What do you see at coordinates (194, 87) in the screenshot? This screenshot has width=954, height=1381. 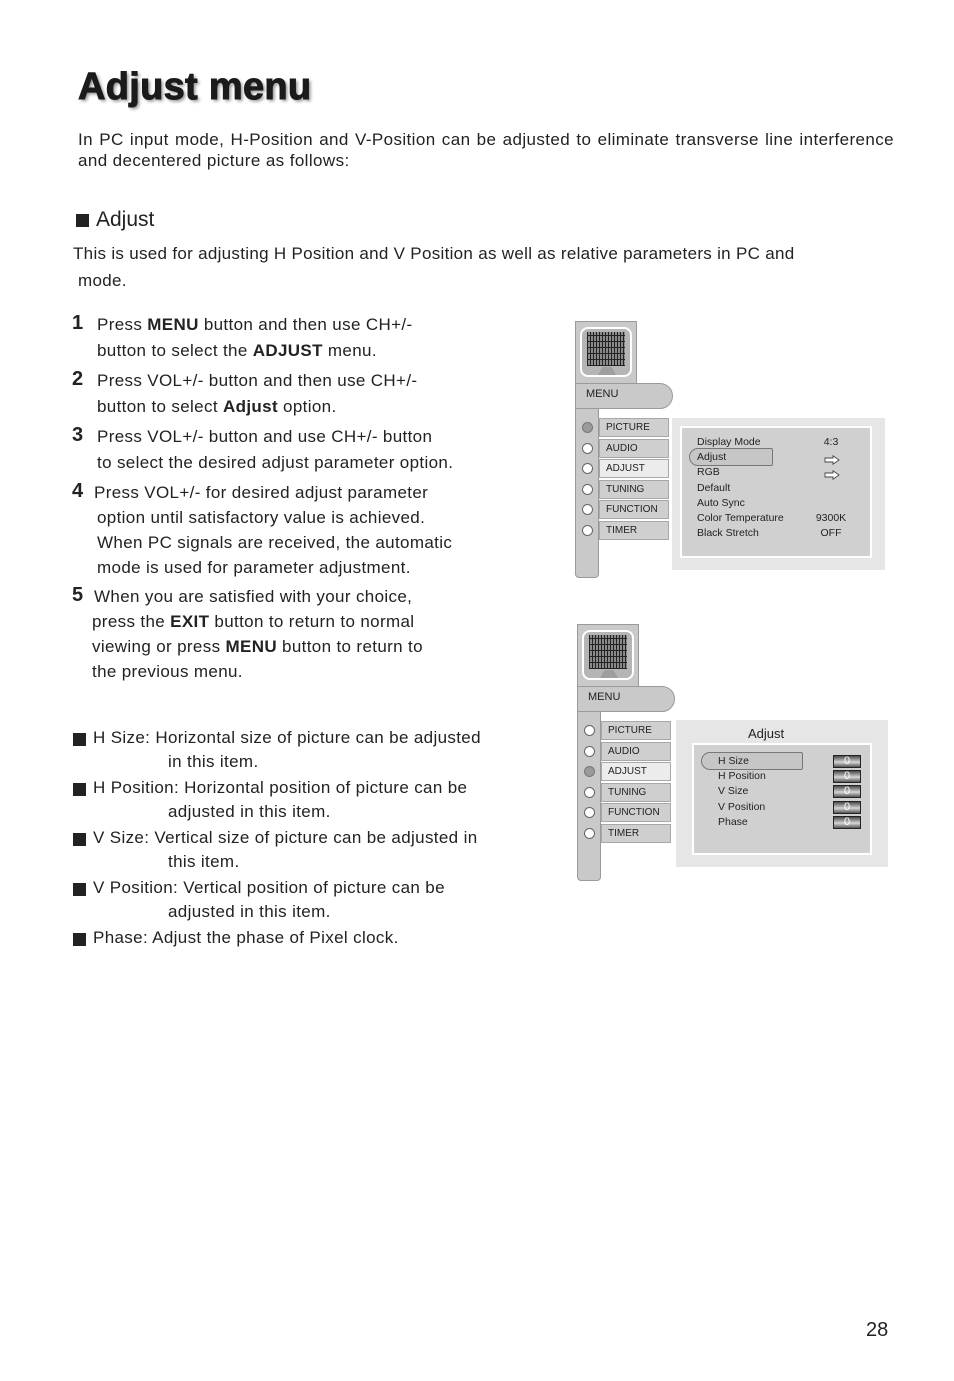 I see `page-title: Adjust menu` at bounding box center [194, 87].